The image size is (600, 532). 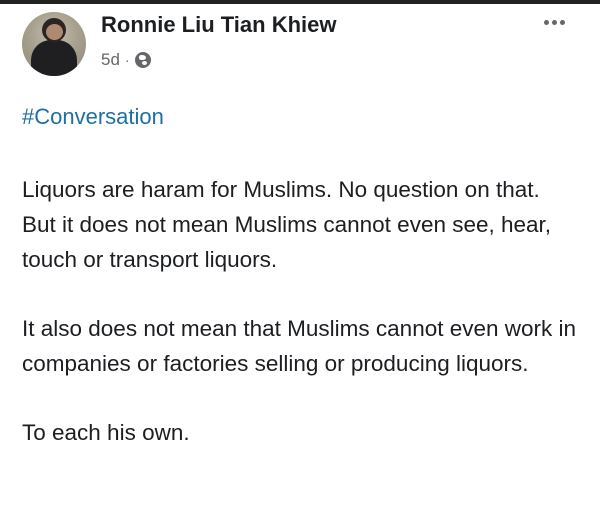 What do you see at coordinates (219, 25) in the screenshot?
I see `author-name: Ronnie Liu Tian Khiew` at bounding box center [219, 25].